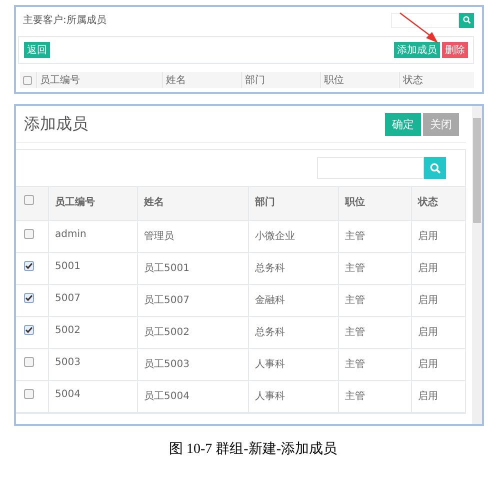  What do you see at coordinates (403, 124) in the screenshot?
I see `confirm-button: 确定` at bounding box center [403, 124].